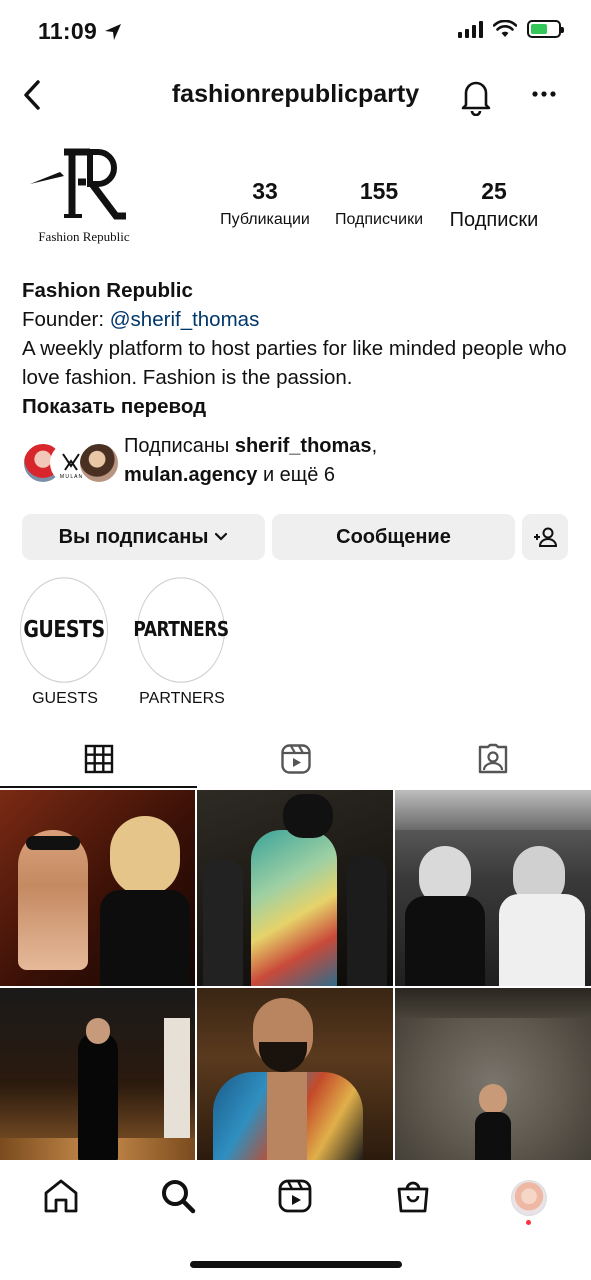 The image size is (591, 1280). I want to click on followers-value: 155, so click(379, 191).